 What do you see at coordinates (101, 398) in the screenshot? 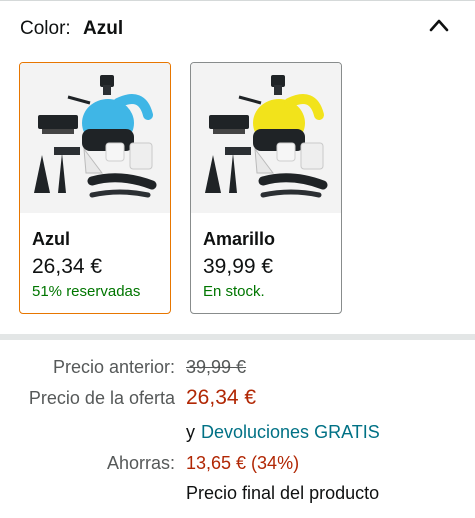
I see `deal-price-label: Precio de la oferta` at bounding box center [101, 398].